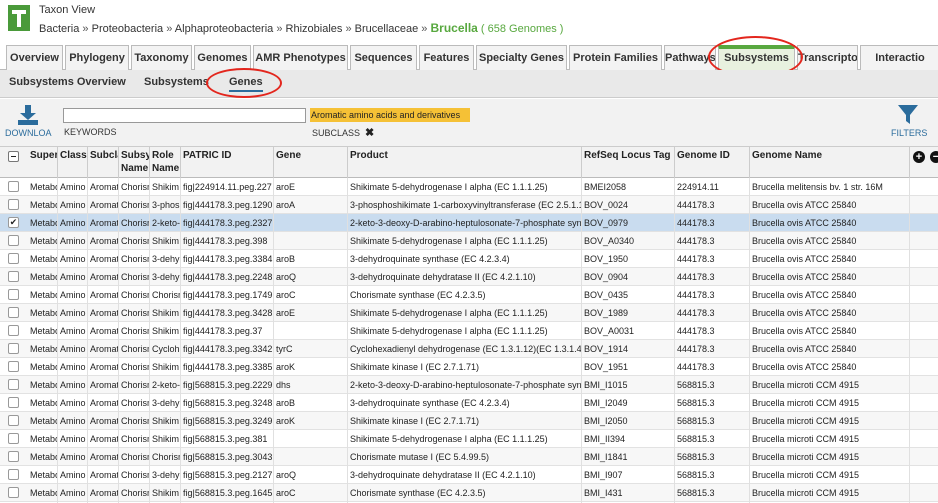 This screenshot has height=503, width=938. What do you see at coordinates (97, 57) in the screenshot?
I see `tab-phylogeny: Phylogeny` at bounding box center [97, 57].